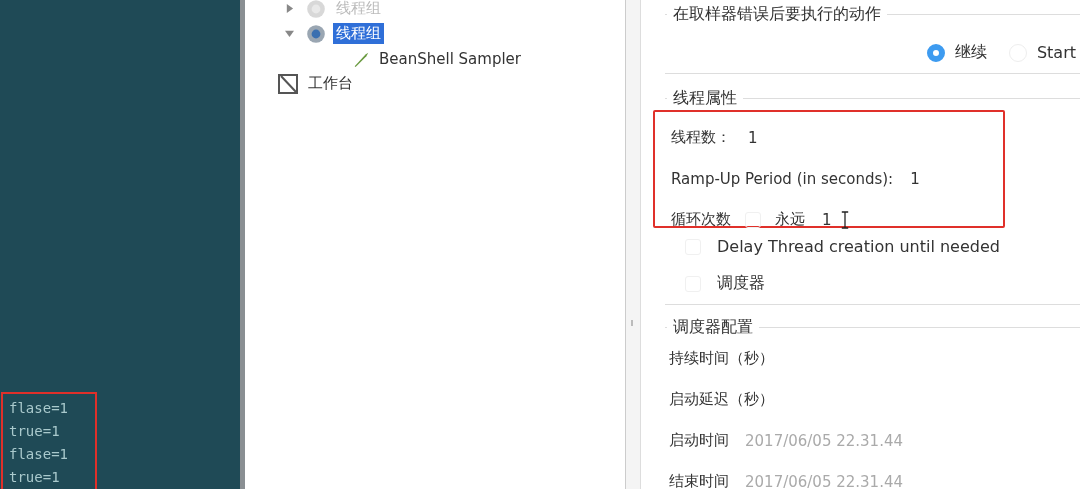 The height and width of the screenshot is (489, 1080). Describe the element at coordinates (844, 219) in the screenshot. I see `text-cursor-icon` at that location.